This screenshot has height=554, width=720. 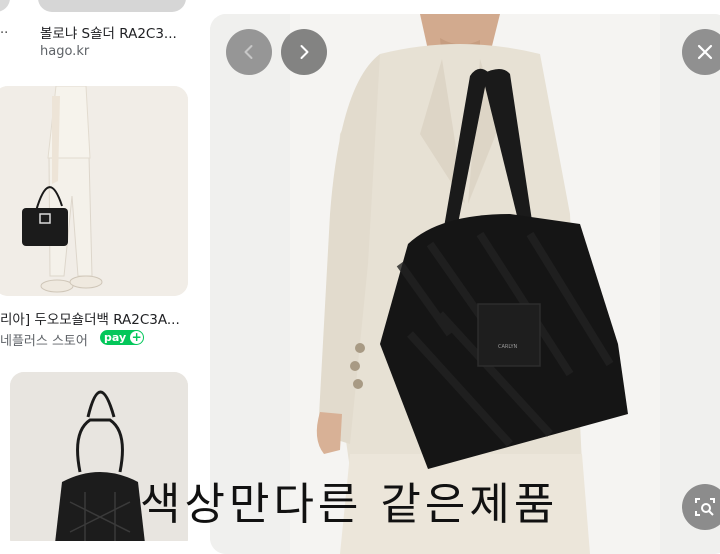 I want to click on image-search-icon, so click(x=705, y=507).